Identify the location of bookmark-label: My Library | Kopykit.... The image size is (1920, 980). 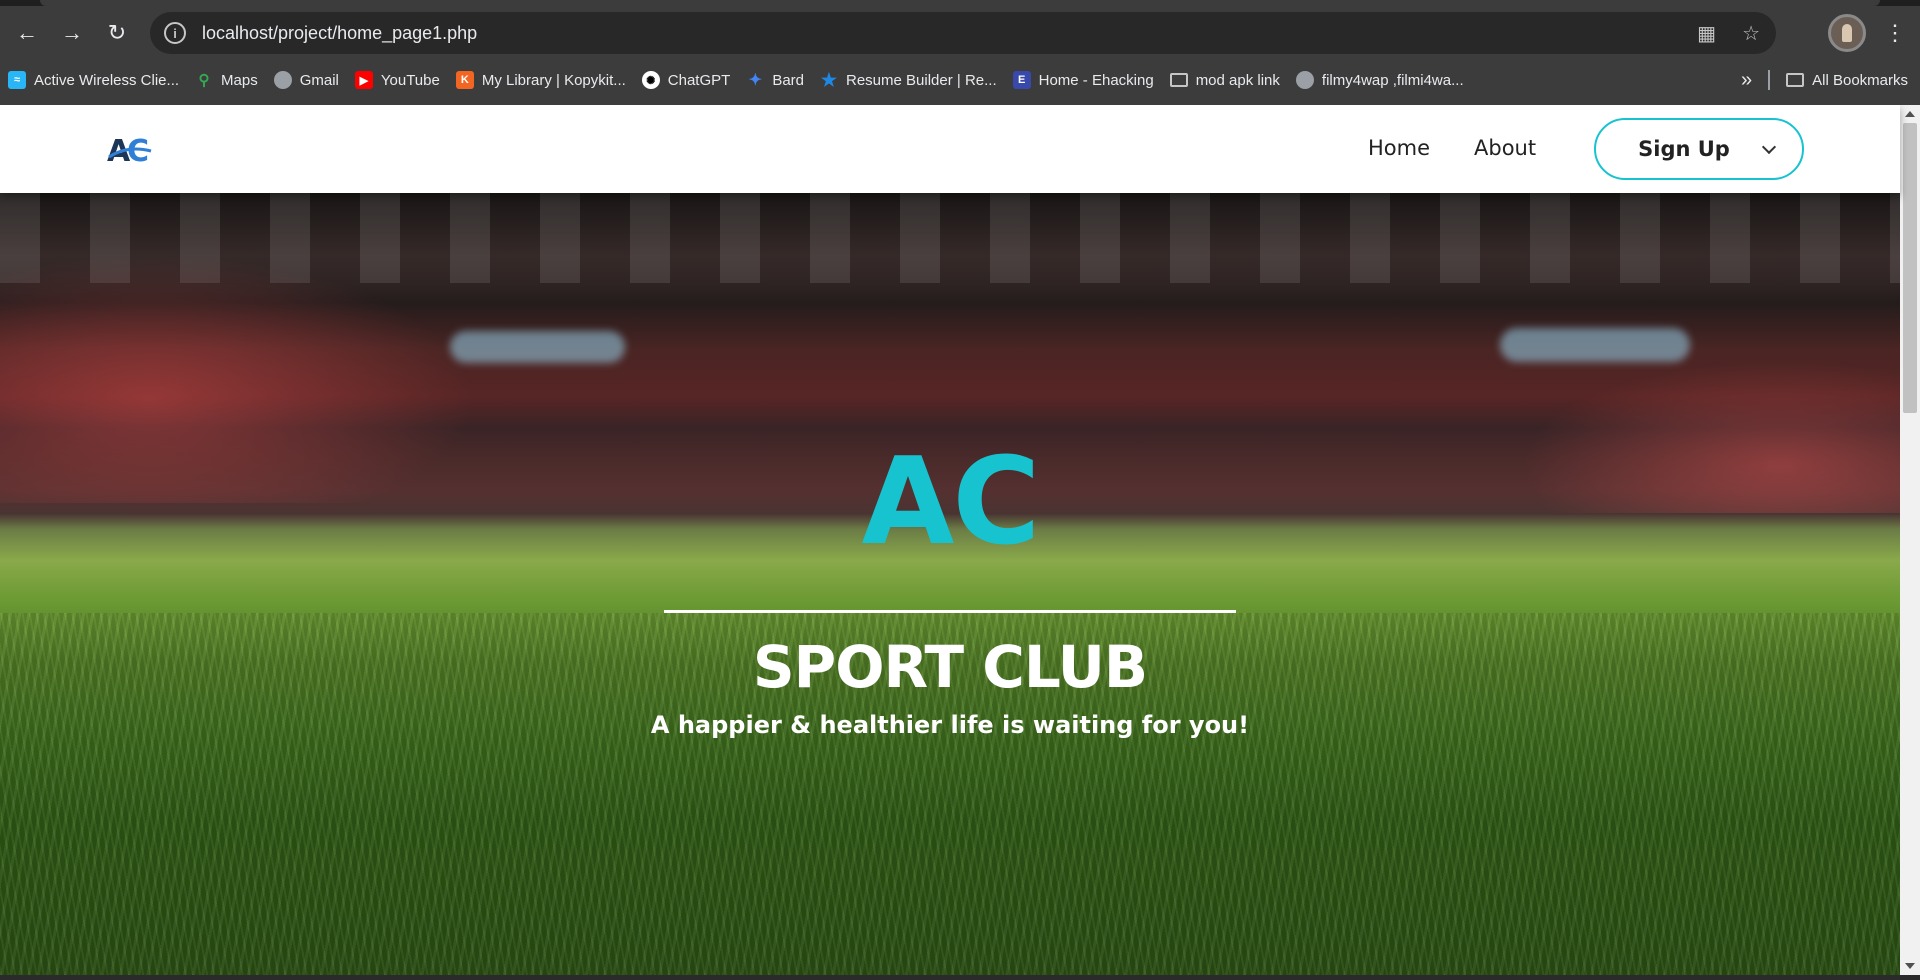
(553, 80).